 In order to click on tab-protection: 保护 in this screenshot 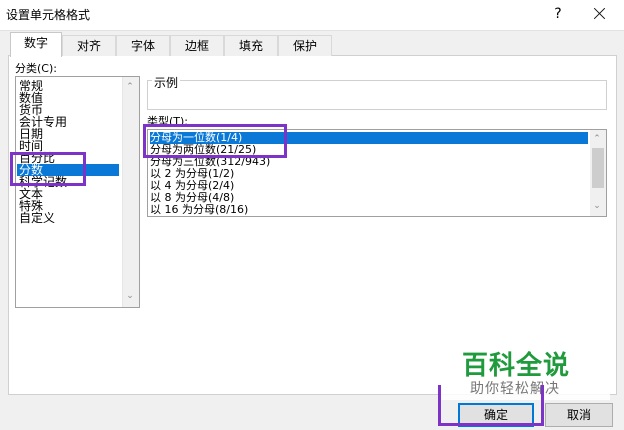, I will do `click(305, 45)`.